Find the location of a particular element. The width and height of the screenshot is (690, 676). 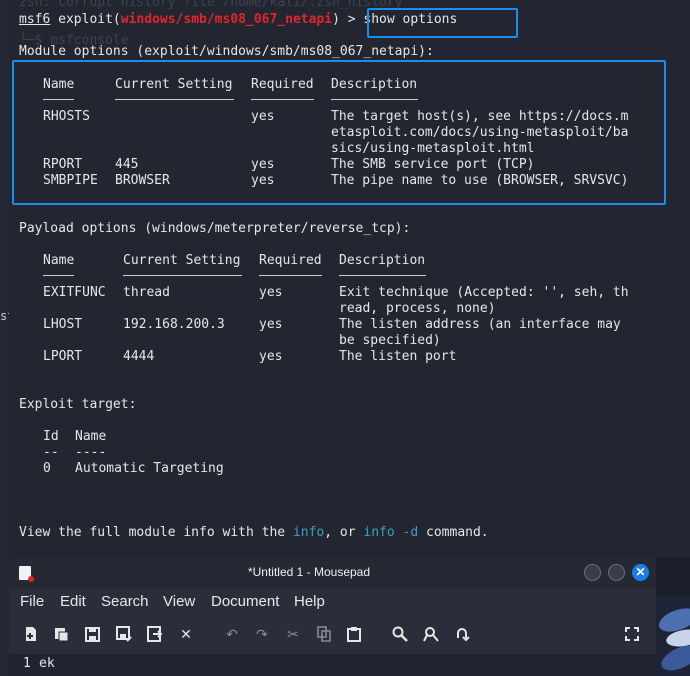

payload-header-required: Required is located at coordinates (290, 260).